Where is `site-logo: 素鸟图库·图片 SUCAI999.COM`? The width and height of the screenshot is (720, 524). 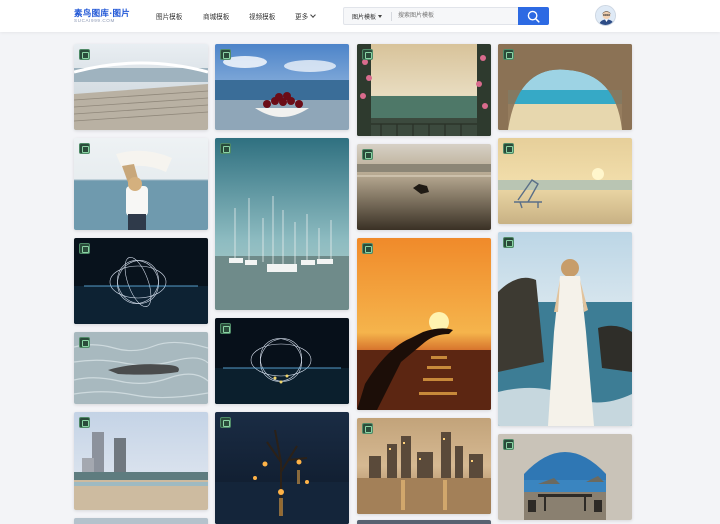
site-logo: 素鸟图库·图片 SUCAI999.COM is located at coordinates (107, 16).